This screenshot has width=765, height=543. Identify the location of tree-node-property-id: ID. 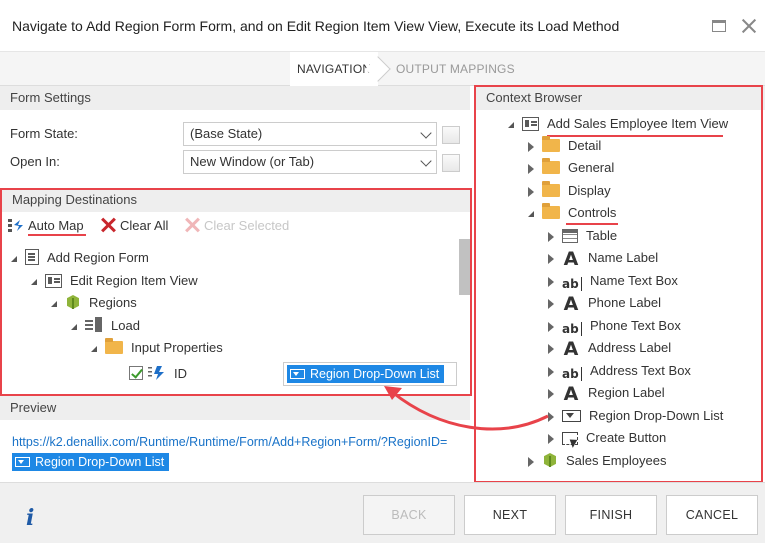
(158, 374).